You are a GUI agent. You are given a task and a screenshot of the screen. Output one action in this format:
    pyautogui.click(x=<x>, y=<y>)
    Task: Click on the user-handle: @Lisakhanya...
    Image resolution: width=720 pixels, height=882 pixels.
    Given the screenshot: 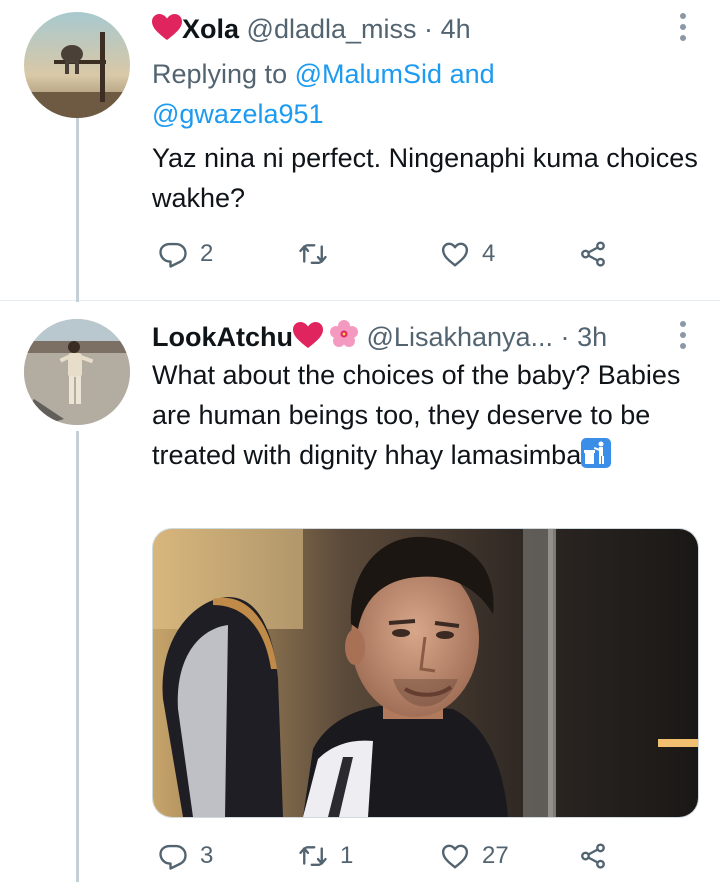 What is the action you would take?
    pyautogui.click(x=460, y=337)
    